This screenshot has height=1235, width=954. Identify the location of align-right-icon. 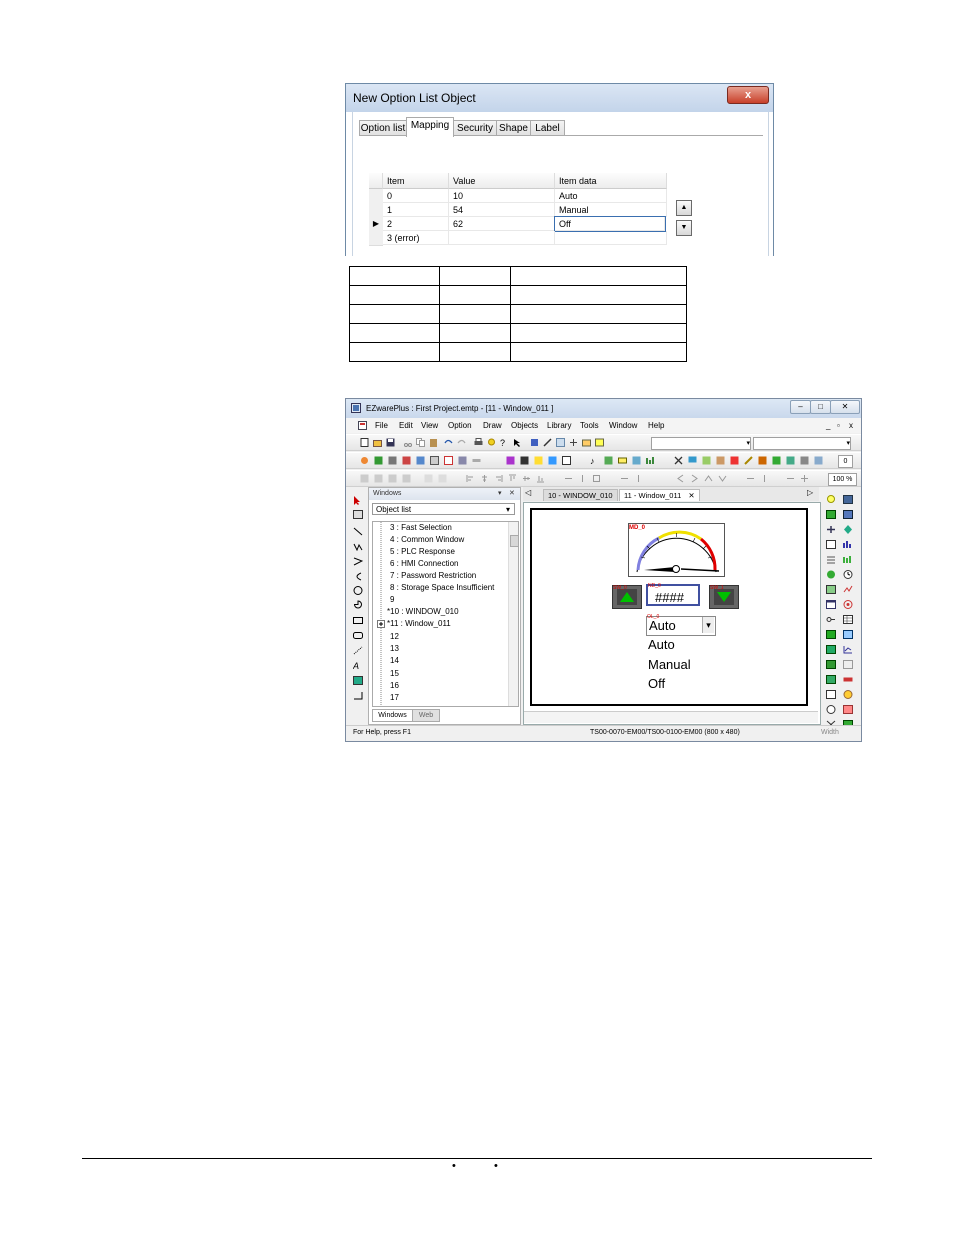
(498, 478).